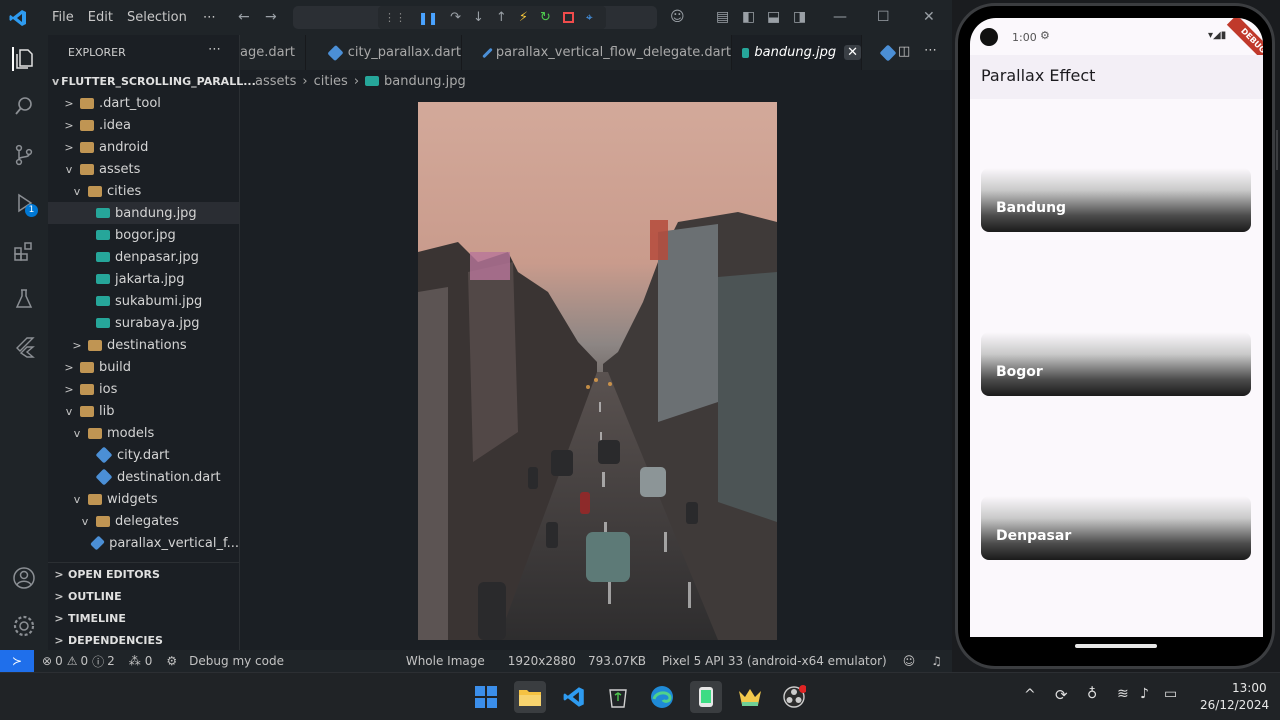 The height and width of the screenshot is (720, 1280). What do you see at coordinates (750, 697) in the screenshot?
I see `crown-app-icon` at bounding box center [750, 697].